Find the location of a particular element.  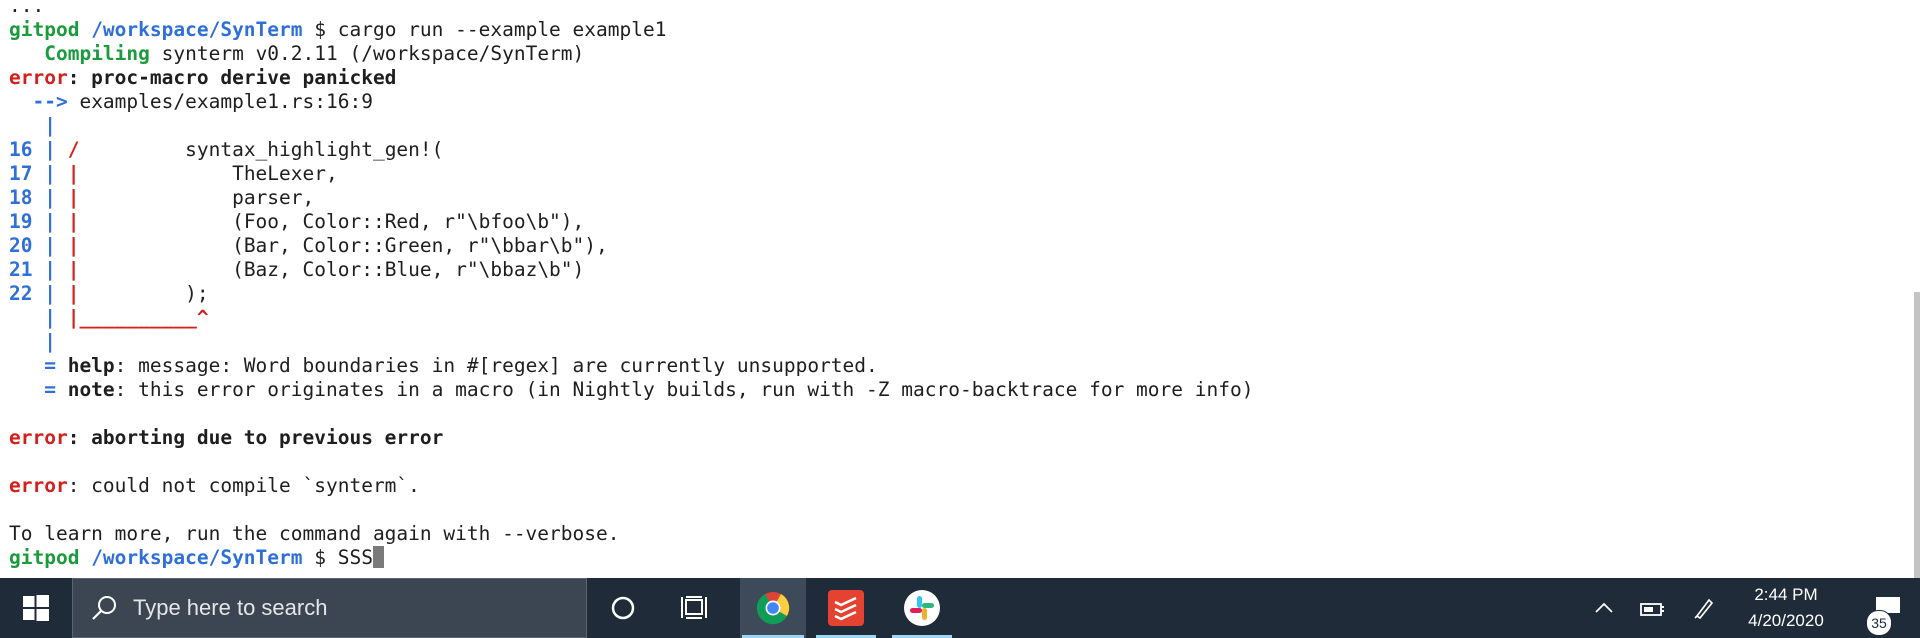

task-view-icon is located at coordinates (694, 607).